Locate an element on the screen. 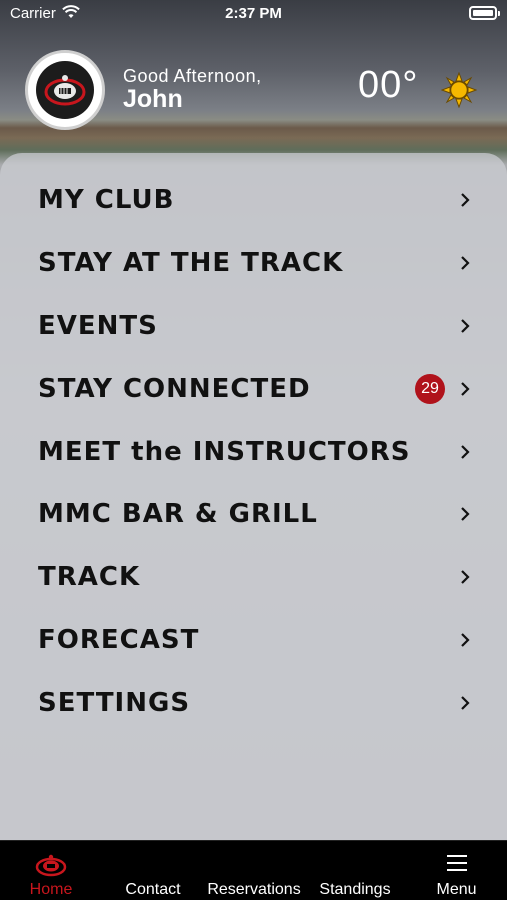 The width and height of the screenshot is (507, 900). menu-item-label: MY CLUB is located at coordinates (106, 200).